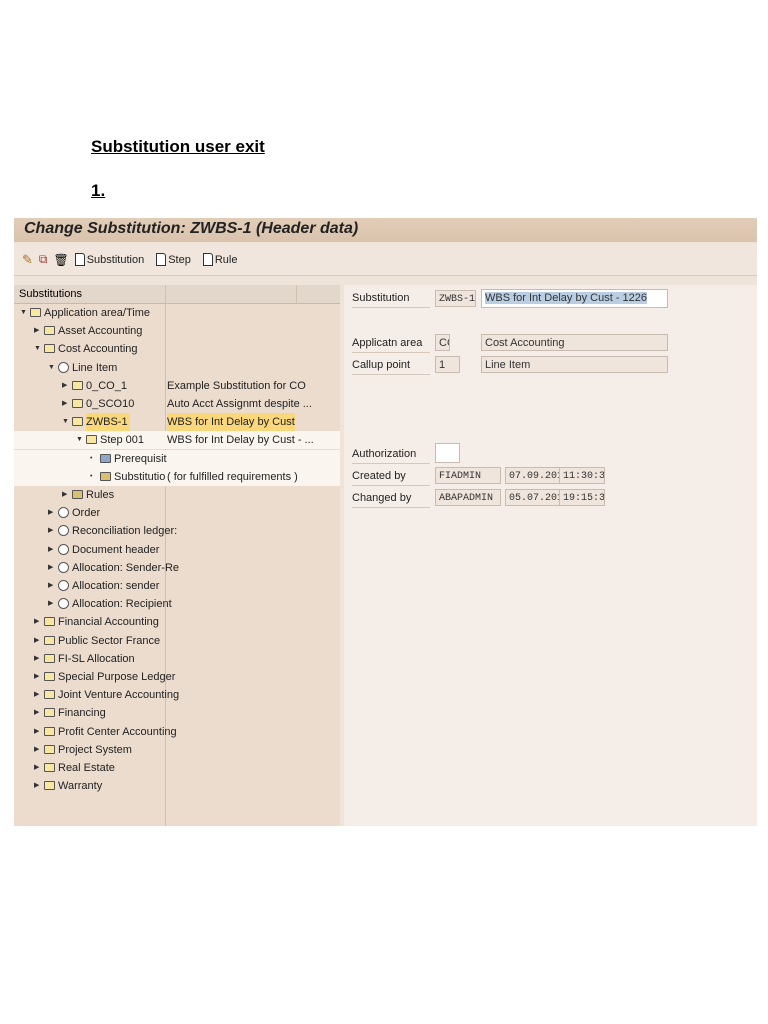  Describe the element at coordinates (117, 731) in the screenshot. I see `tree-node-label: Profit Center Accounting` at that location.